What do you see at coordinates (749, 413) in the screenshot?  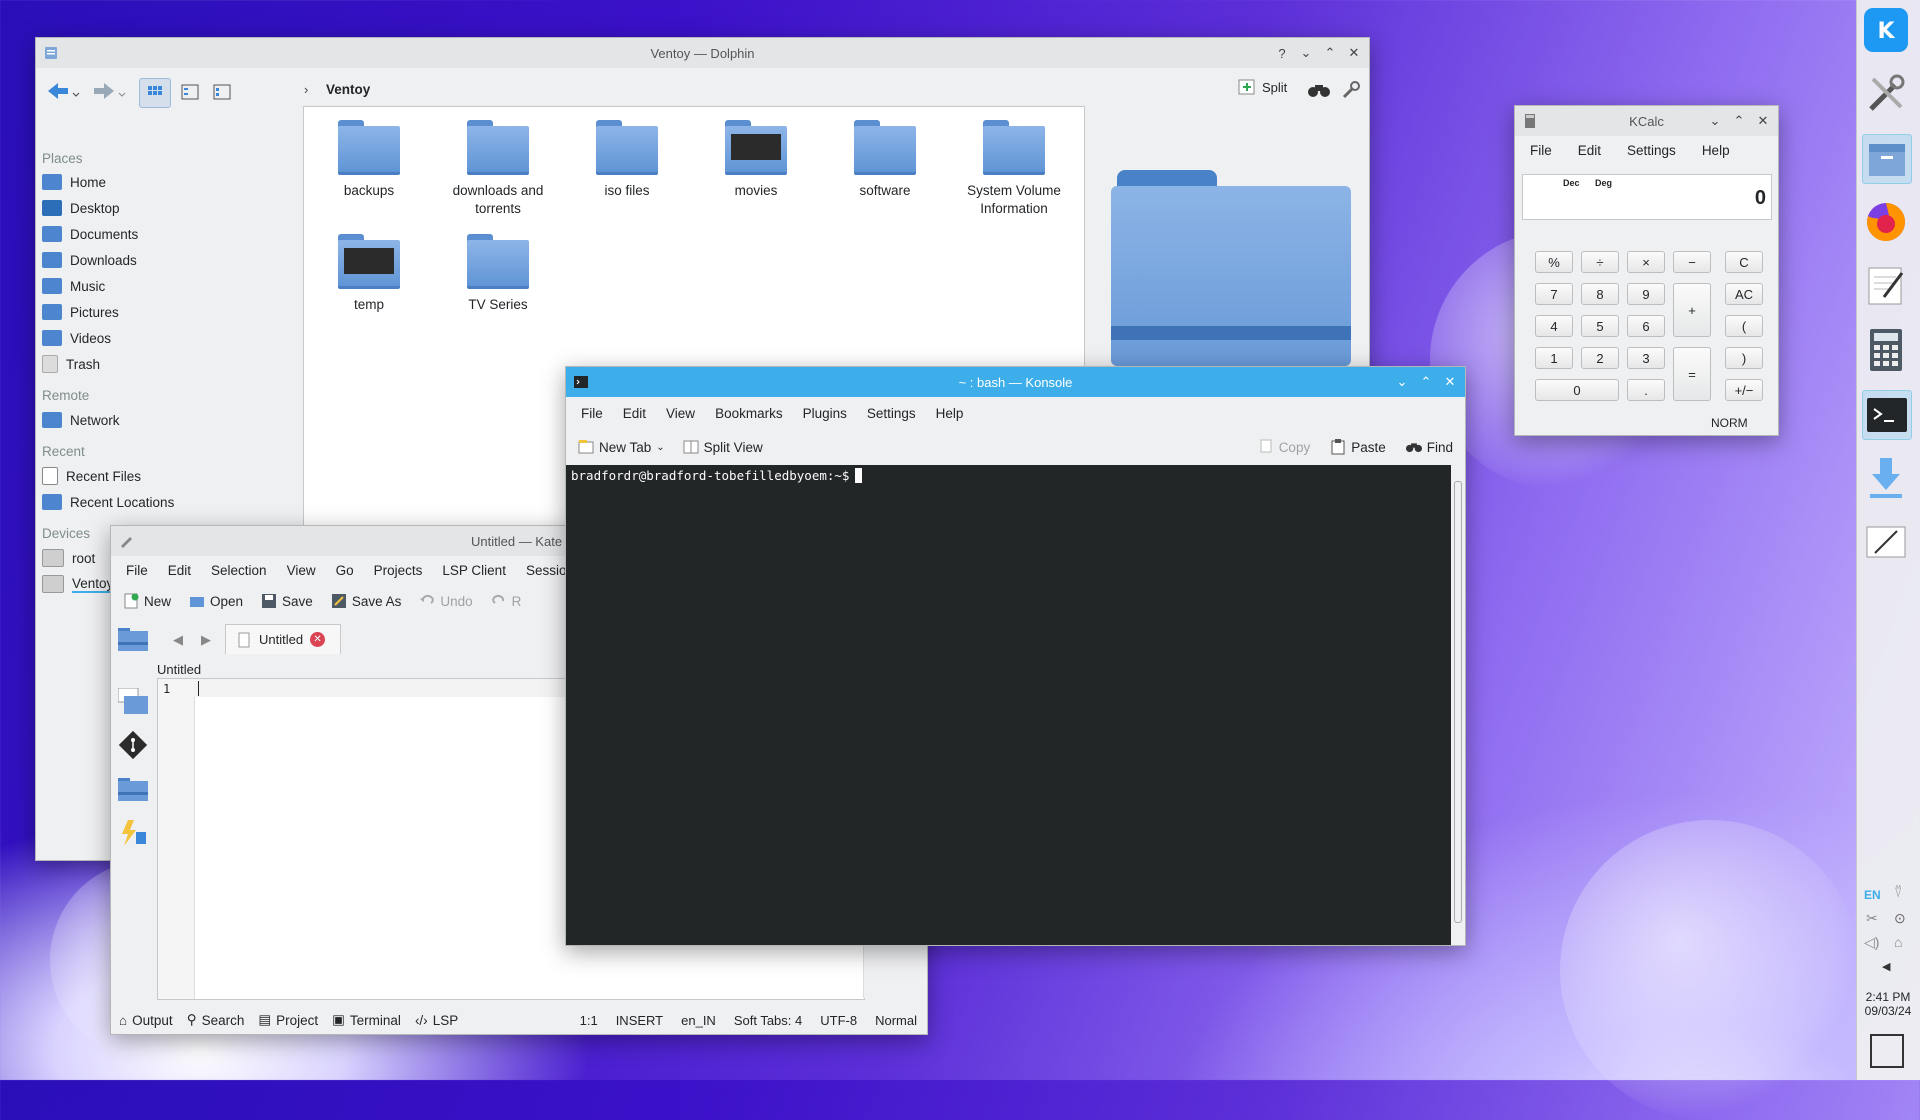 I see `menu-bookmarks: Bookmarks` at bounding box center [749, 413].